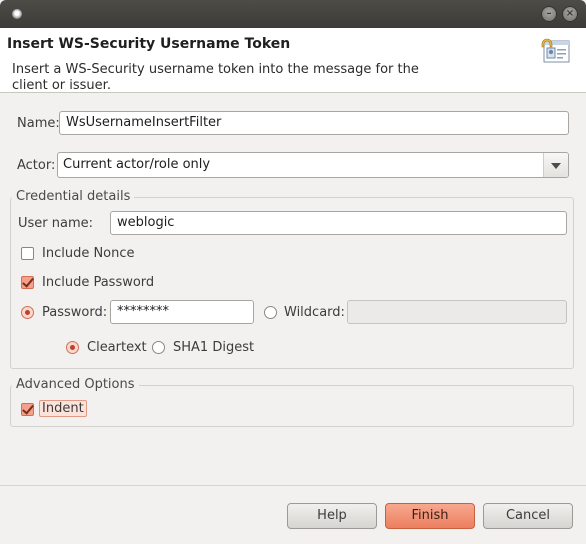 Image resolution: width=586 pixels, height=544 pixels. Describe the element at coordinates (17, 14) in the screenshot. I see `window-menu-icon` at that location.